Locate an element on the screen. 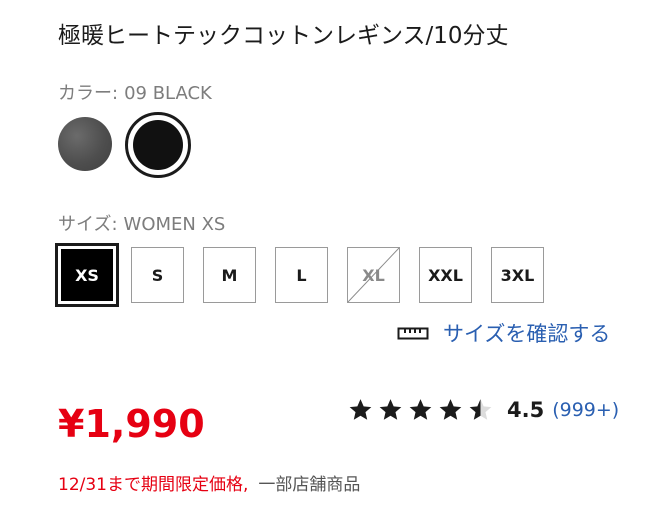  rating-value: 4.5 is located at coordinates (526, 410).